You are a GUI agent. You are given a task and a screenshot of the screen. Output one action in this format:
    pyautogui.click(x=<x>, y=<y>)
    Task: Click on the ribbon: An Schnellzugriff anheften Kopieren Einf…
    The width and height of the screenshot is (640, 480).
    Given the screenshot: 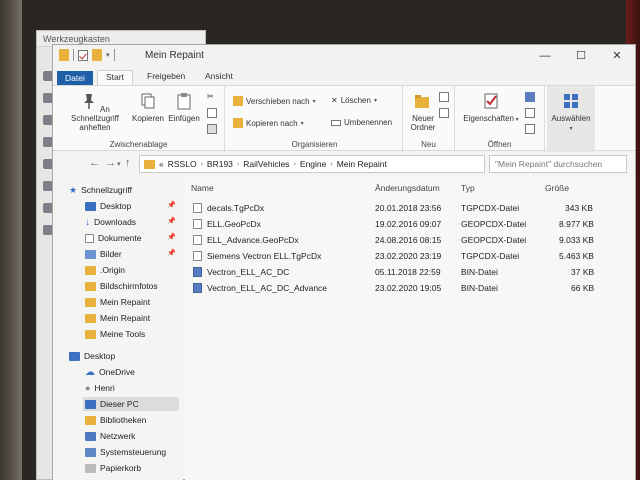 What is the action you would take?
    pyautogui.click(x=344, y=118)
    